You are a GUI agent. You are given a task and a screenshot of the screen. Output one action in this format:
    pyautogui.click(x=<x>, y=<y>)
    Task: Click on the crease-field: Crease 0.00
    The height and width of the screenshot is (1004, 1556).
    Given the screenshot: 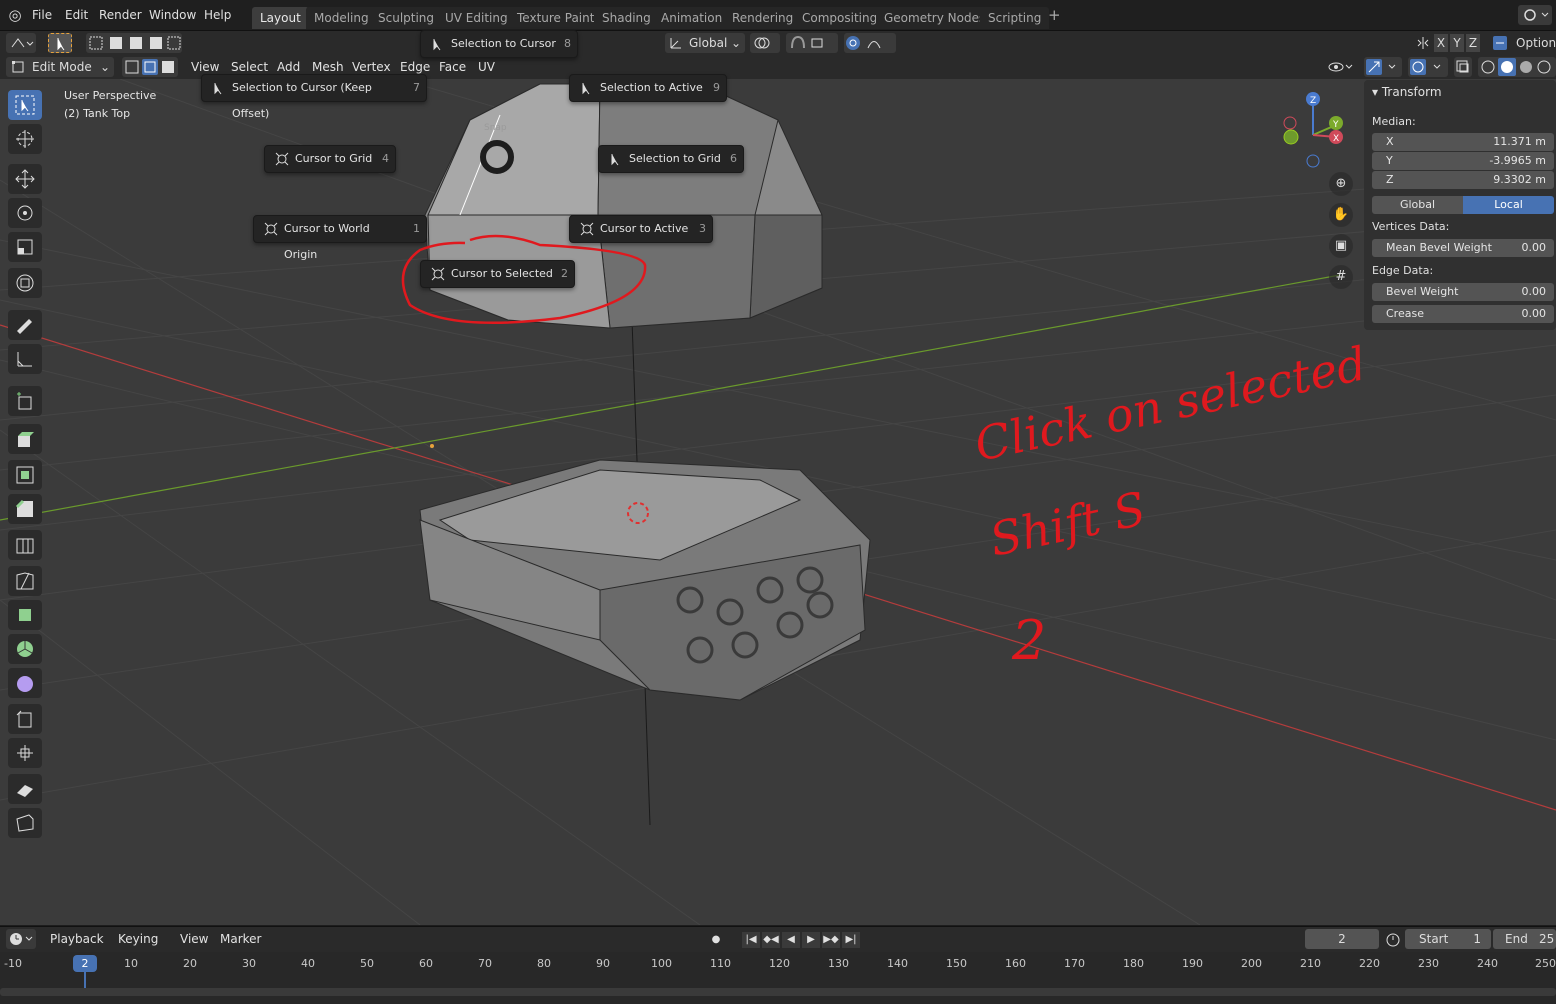 What is the action you would take?
    pyautogui.click(x=1463, y=314)
    